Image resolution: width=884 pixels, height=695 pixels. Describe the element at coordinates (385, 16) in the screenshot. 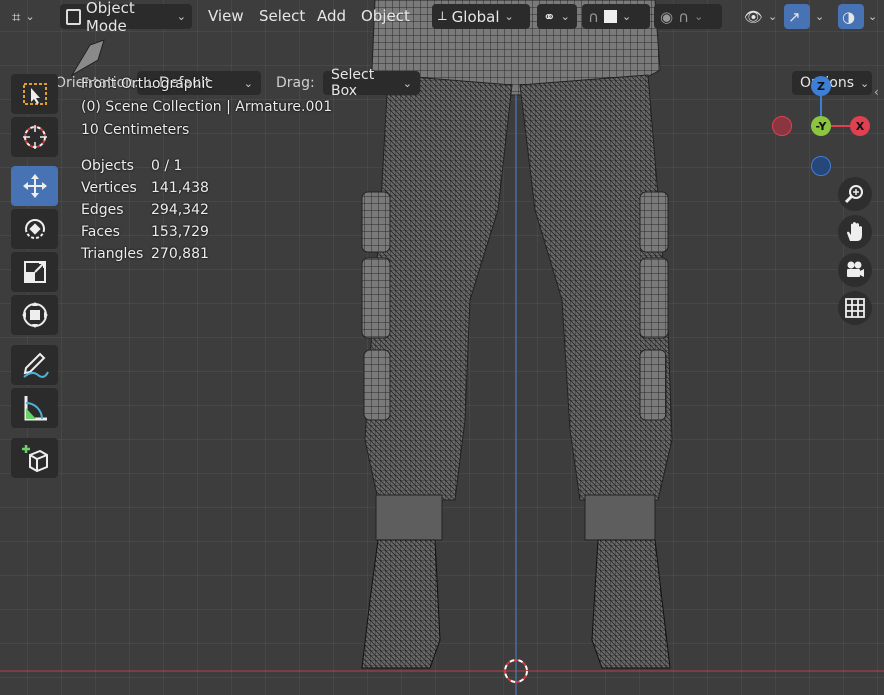

I see `menu-object: Object` at that location.